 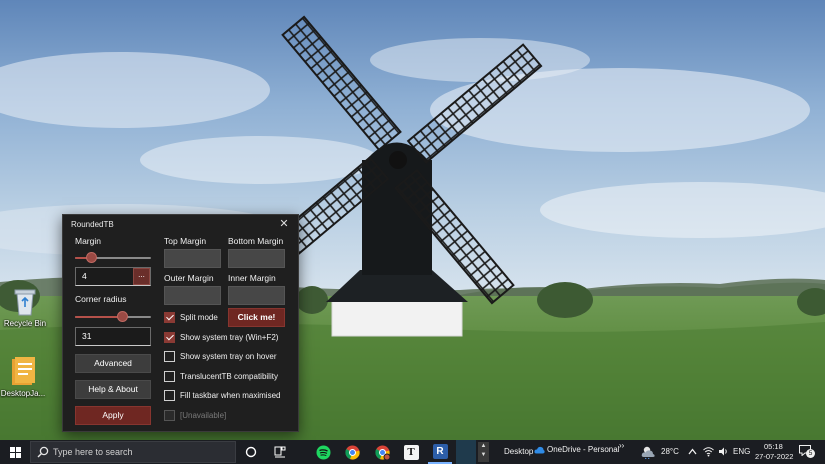 What do you see at coordinates (92, 224) in the screenshot?
I see `window-title: RoundedTB` at bounding box center [92, 224].